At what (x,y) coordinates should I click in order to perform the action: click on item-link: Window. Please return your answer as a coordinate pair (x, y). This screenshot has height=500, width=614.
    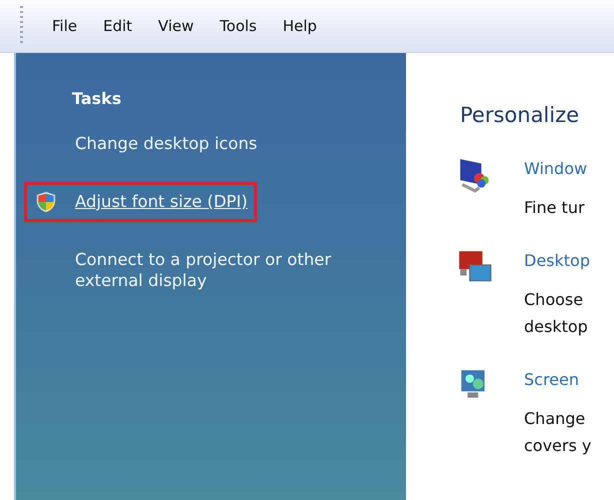
    Looking at the image, I should click on (556, 168).